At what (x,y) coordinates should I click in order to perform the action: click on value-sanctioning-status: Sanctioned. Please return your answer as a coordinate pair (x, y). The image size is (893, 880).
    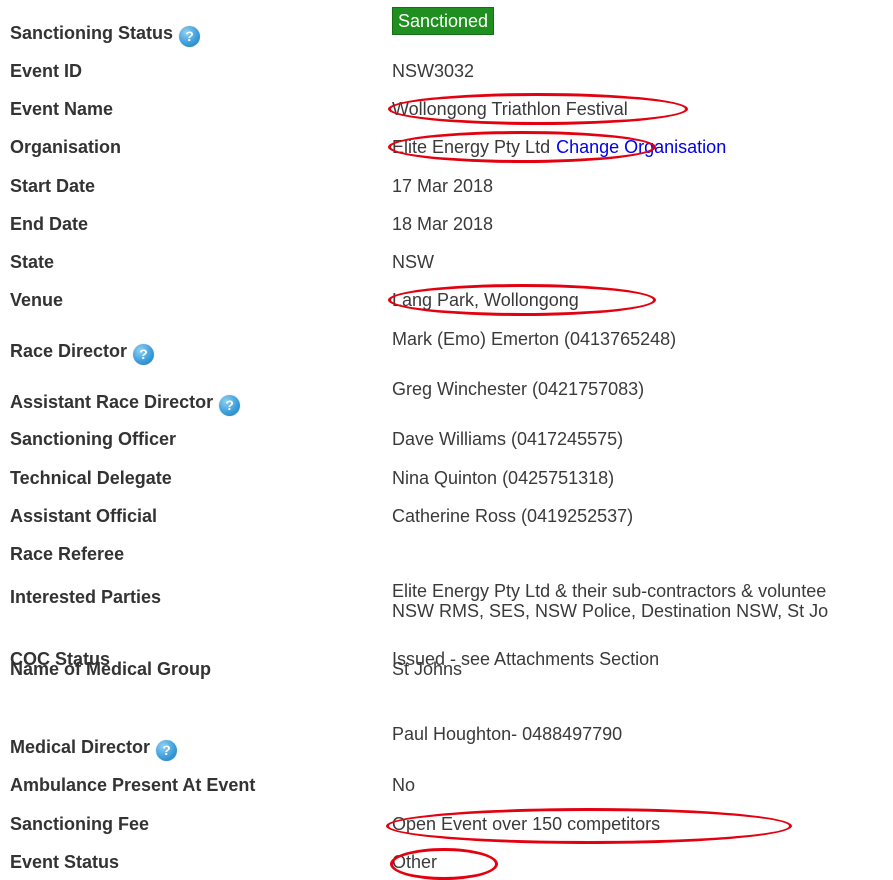
    Looking at the image, I should click on (443, 21).